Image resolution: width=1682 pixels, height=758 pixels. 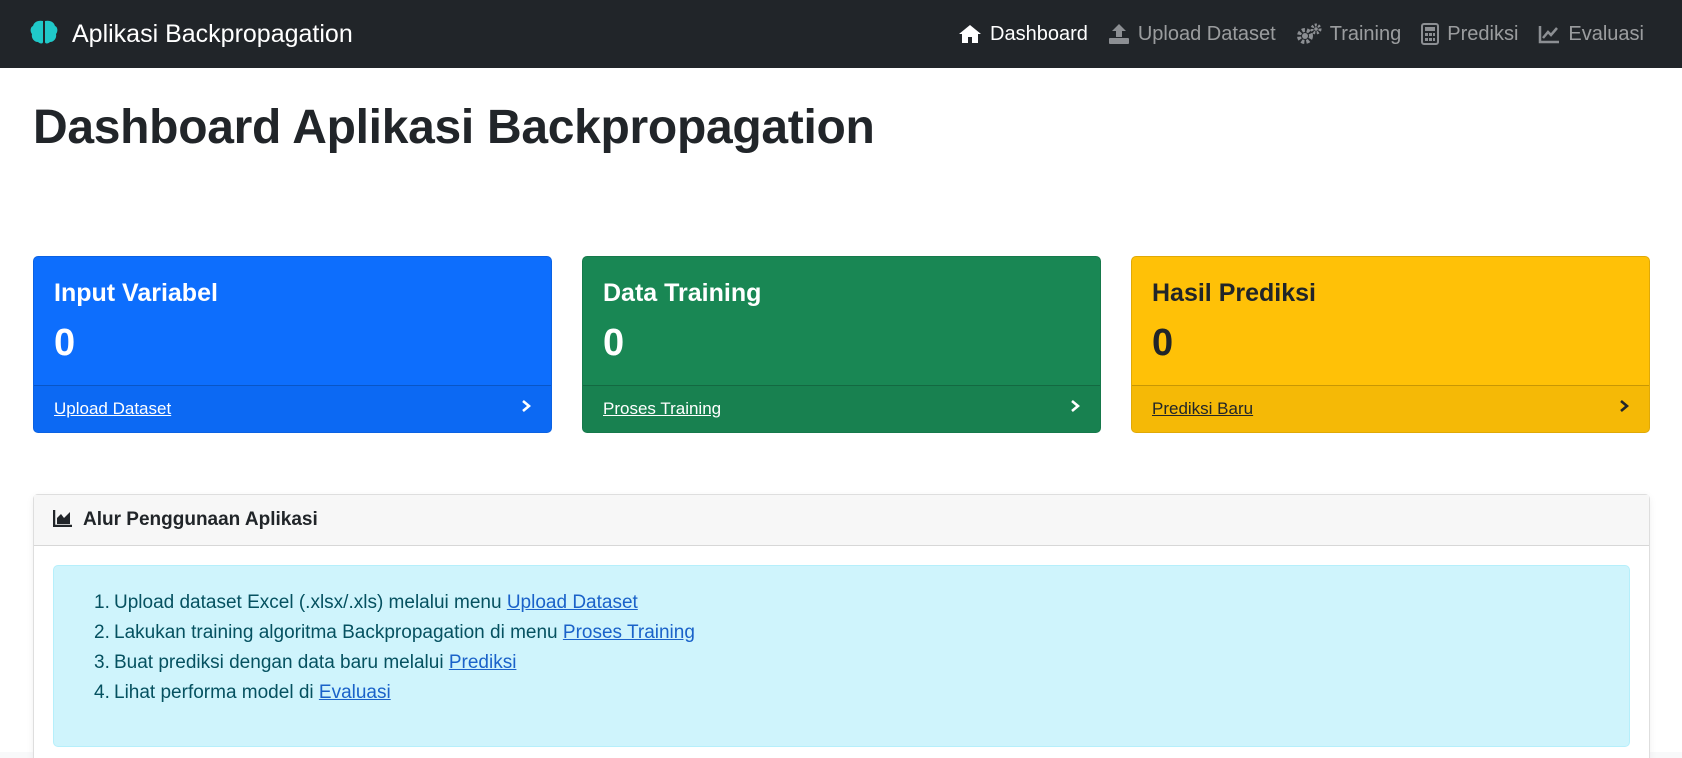 I want to click on brand-link: Aplikasi Backpropagation, so click(x=191, y=34).